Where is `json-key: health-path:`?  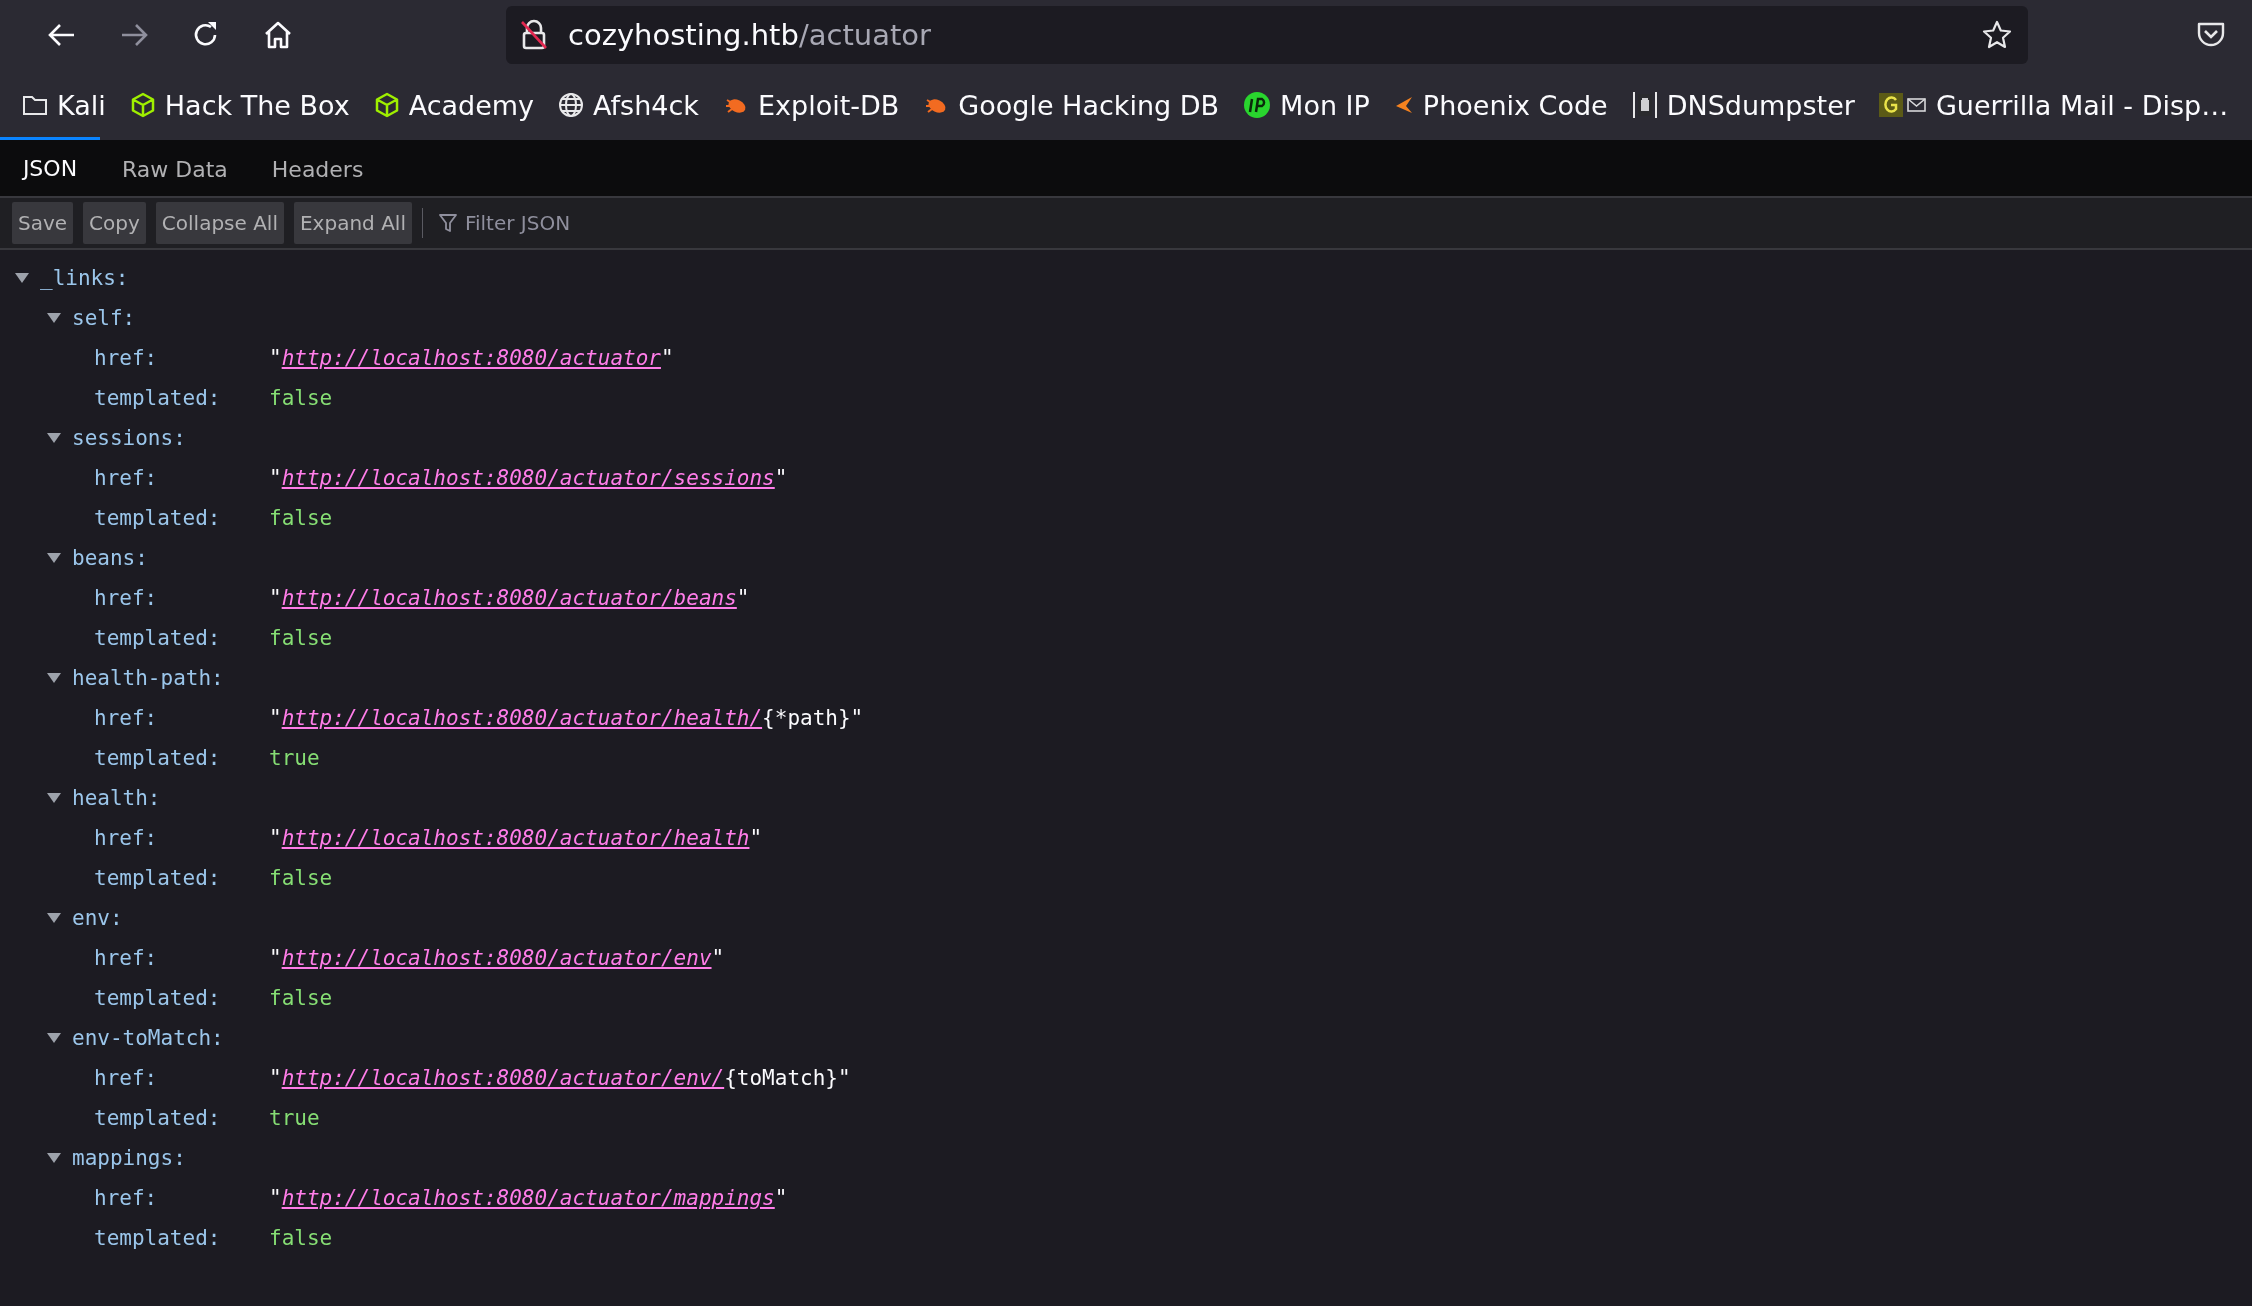
json-key: health-path: is located at coordinates (148, 678).